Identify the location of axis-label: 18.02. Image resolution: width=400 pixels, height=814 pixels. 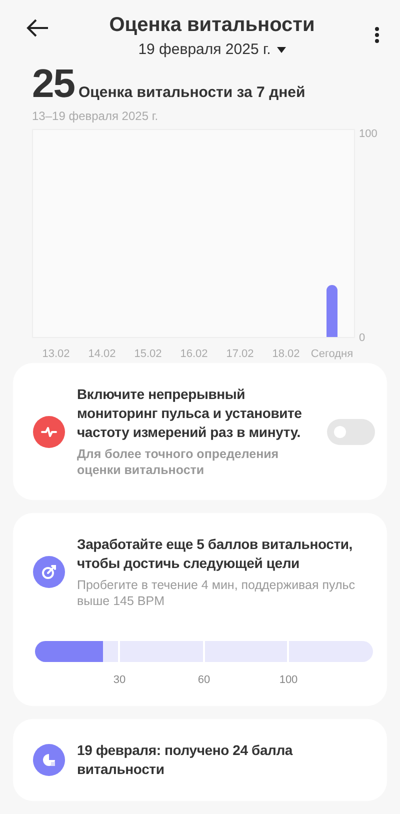
(286, 354).